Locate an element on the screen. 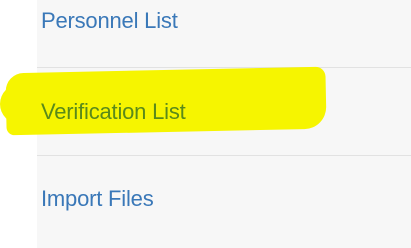 The image size is (411, 248). personnel-list-link: Personnel List is located at coordinates (109, 21).